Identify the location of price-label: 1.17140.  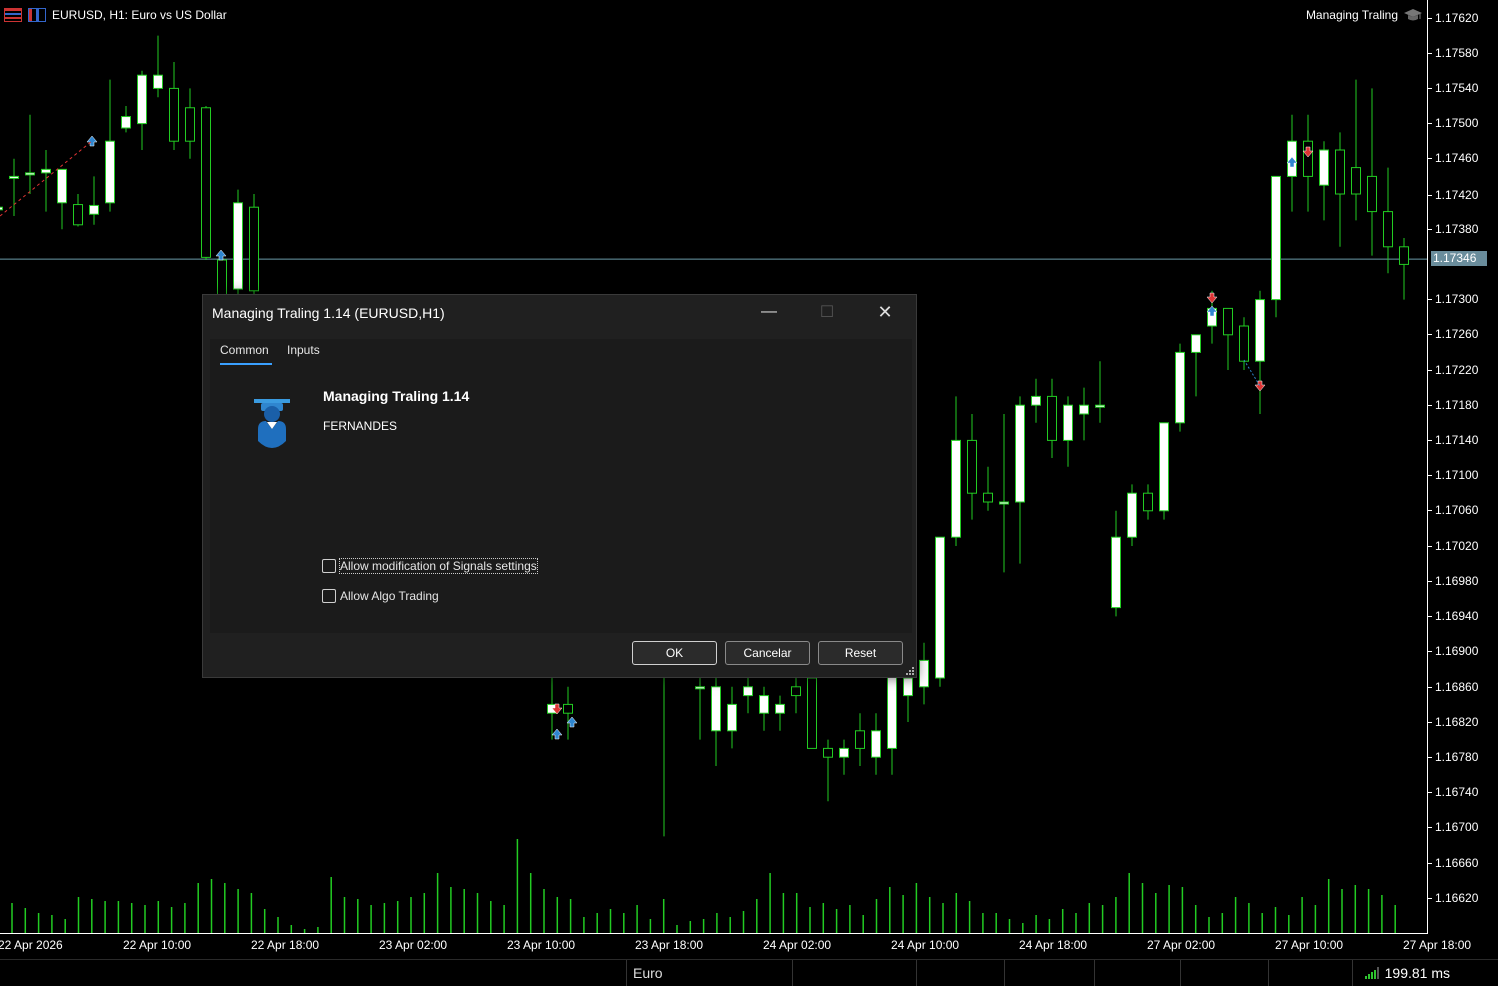
(1457, 440).